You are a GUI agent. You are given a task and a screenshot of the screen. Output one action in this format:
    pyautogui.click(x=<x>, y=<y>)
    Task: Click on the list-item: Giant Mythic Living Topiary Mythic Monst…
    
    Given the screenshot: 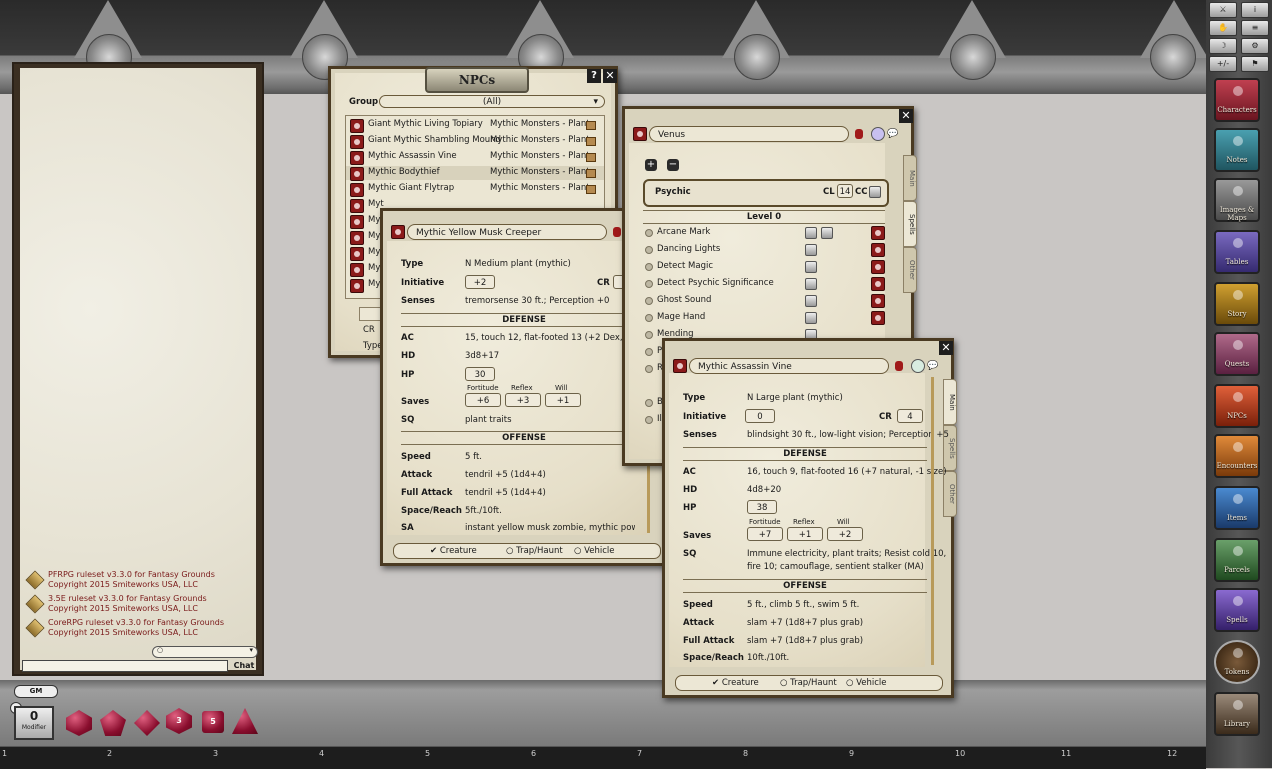 What is the action you would take?
    pyautogui.click(x=475, y=125)
    